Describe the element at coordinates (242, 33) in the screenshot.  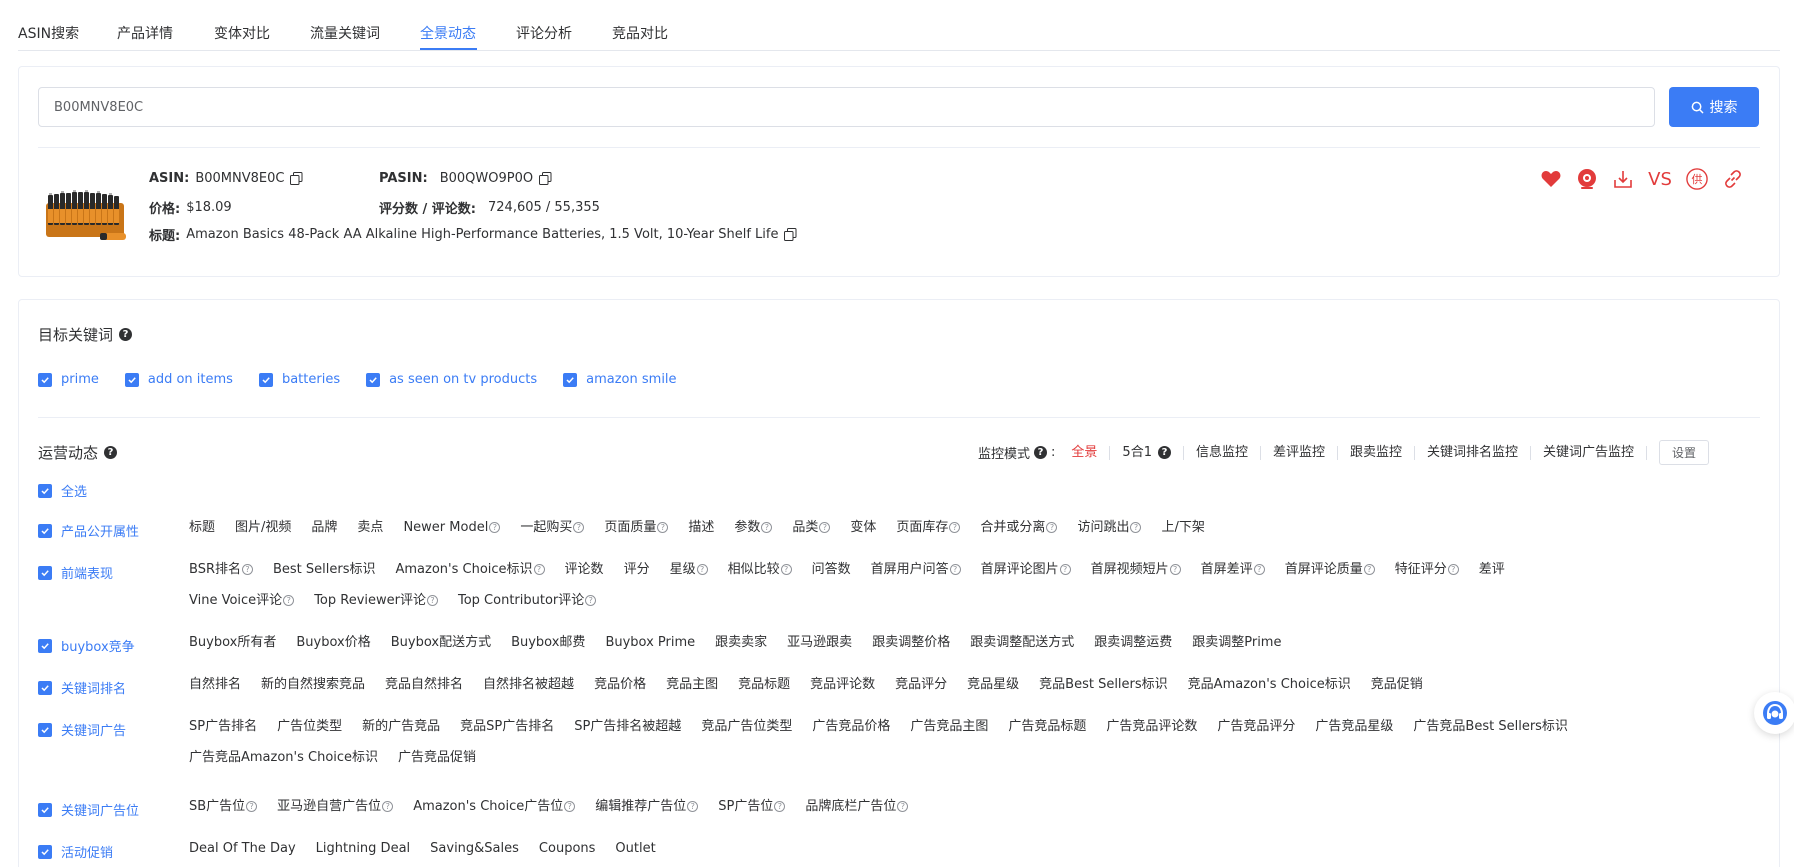
I see `tab-variant-compare: 变体对比` at that location.